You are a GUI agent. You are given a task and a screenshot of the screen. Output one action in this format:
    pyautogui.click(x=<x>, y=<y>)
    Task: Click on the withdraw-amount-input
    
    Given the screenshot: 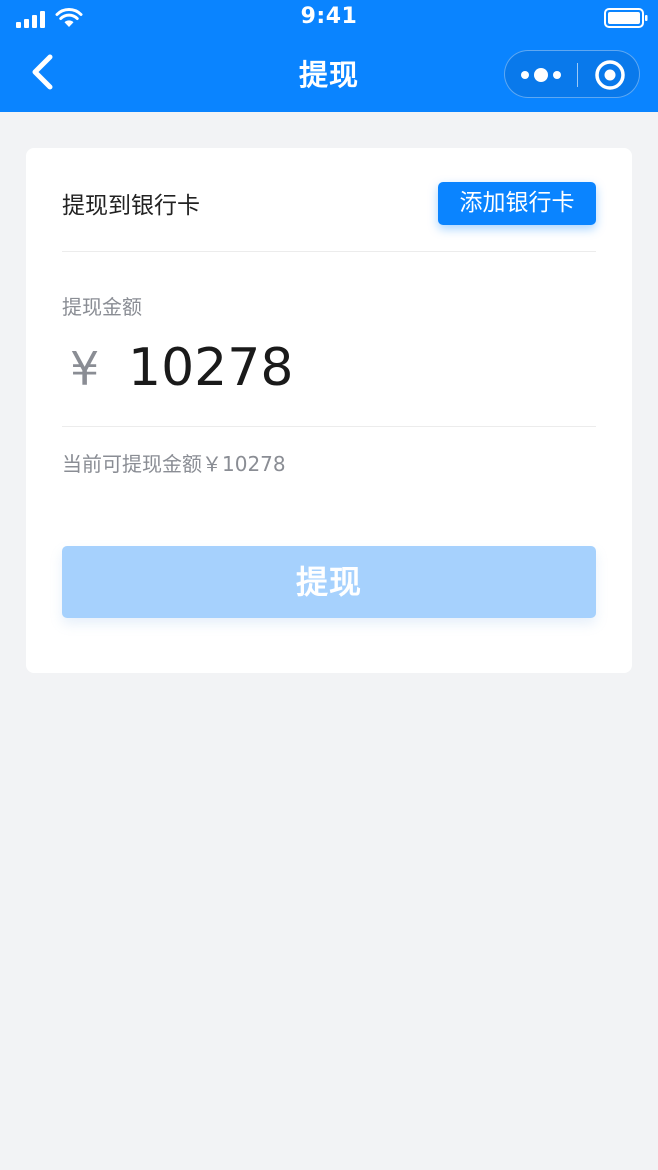 What is the action you would take?
    pyautogui.click(x=278, y=368)
    